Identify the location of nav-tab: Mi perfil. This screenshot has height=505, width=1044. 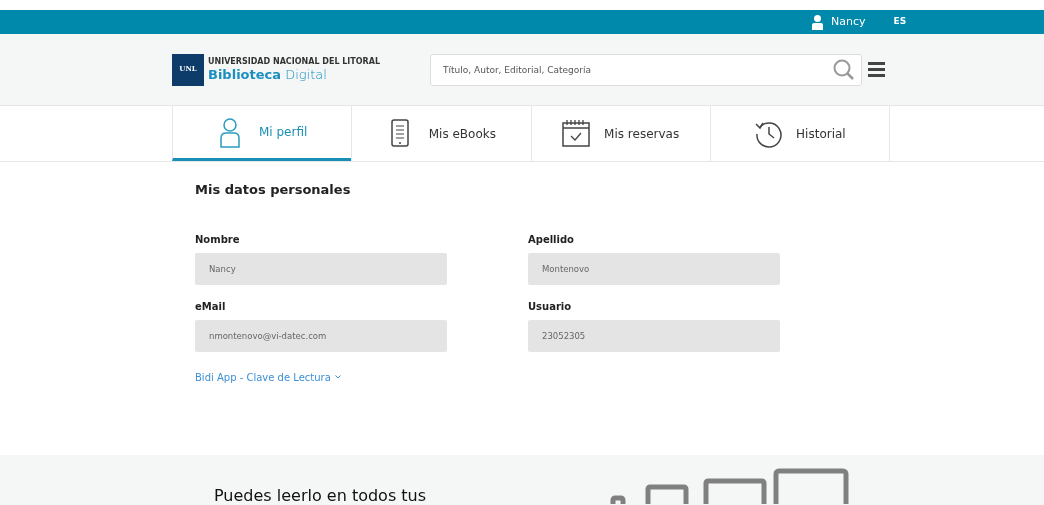
(262, 133).